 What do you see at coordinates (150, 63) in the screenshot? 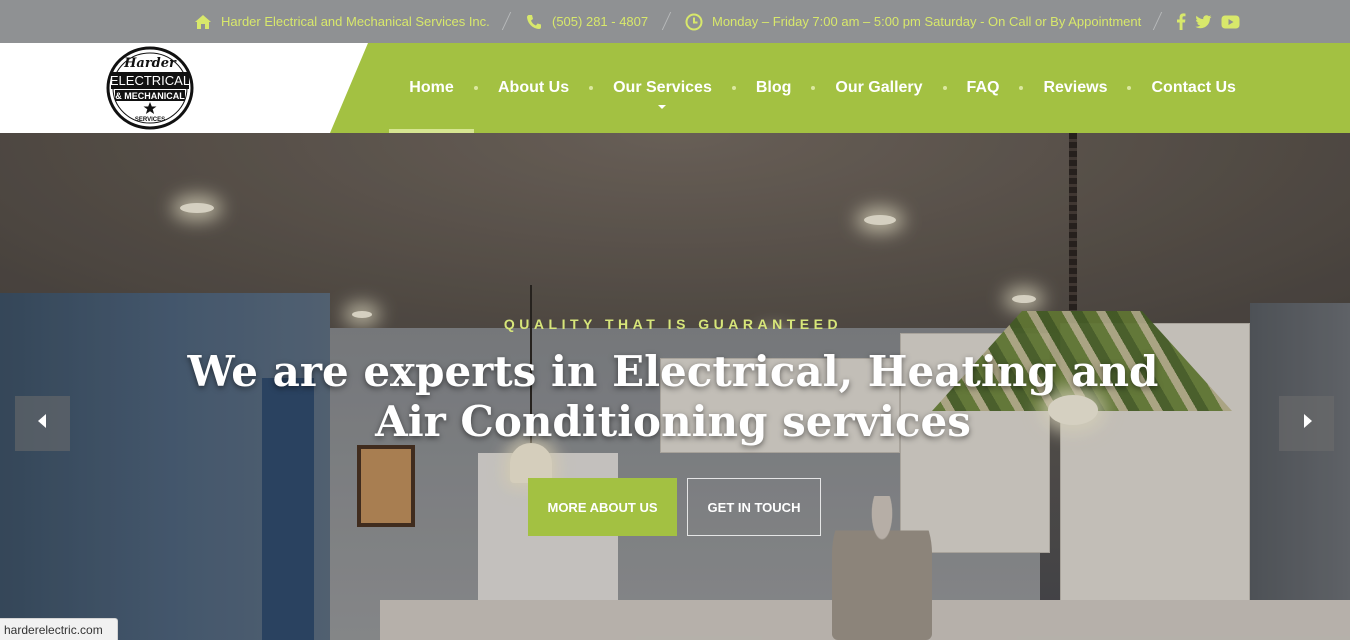
I see `logo-script-text: Harder` at bounding box center [150, 63].